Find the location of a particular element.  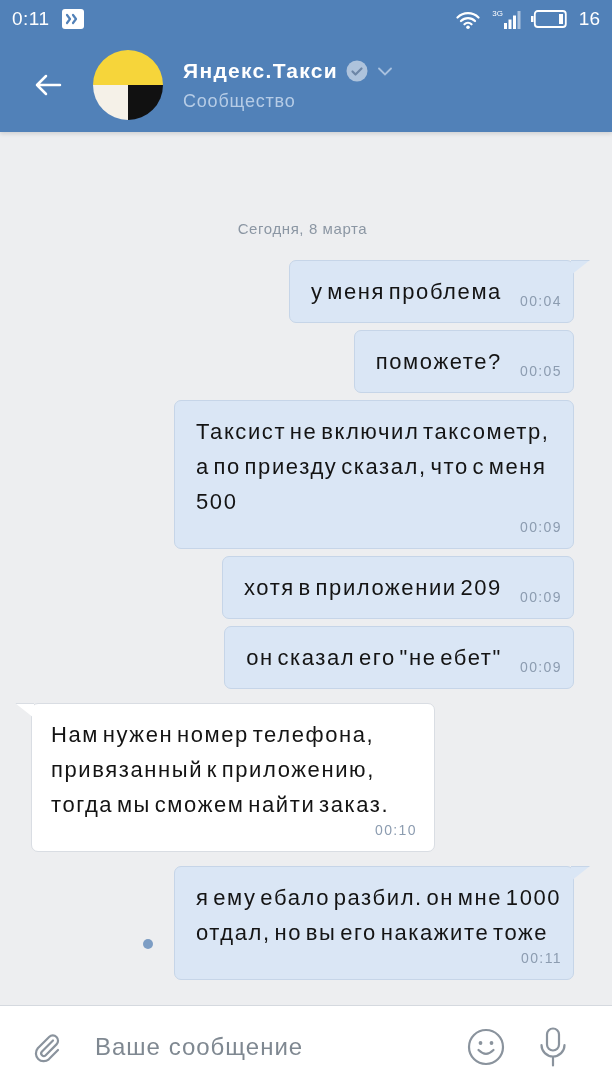

chat-title: Яндекс.Такси is located at coordinates (260, 71).